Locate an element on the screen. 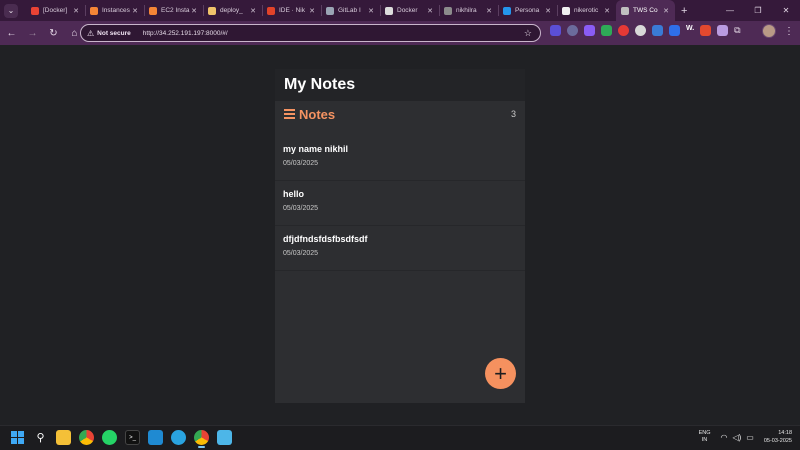 The image size is (800, 450). forward-icon: → is located at coordinates (32, 33).